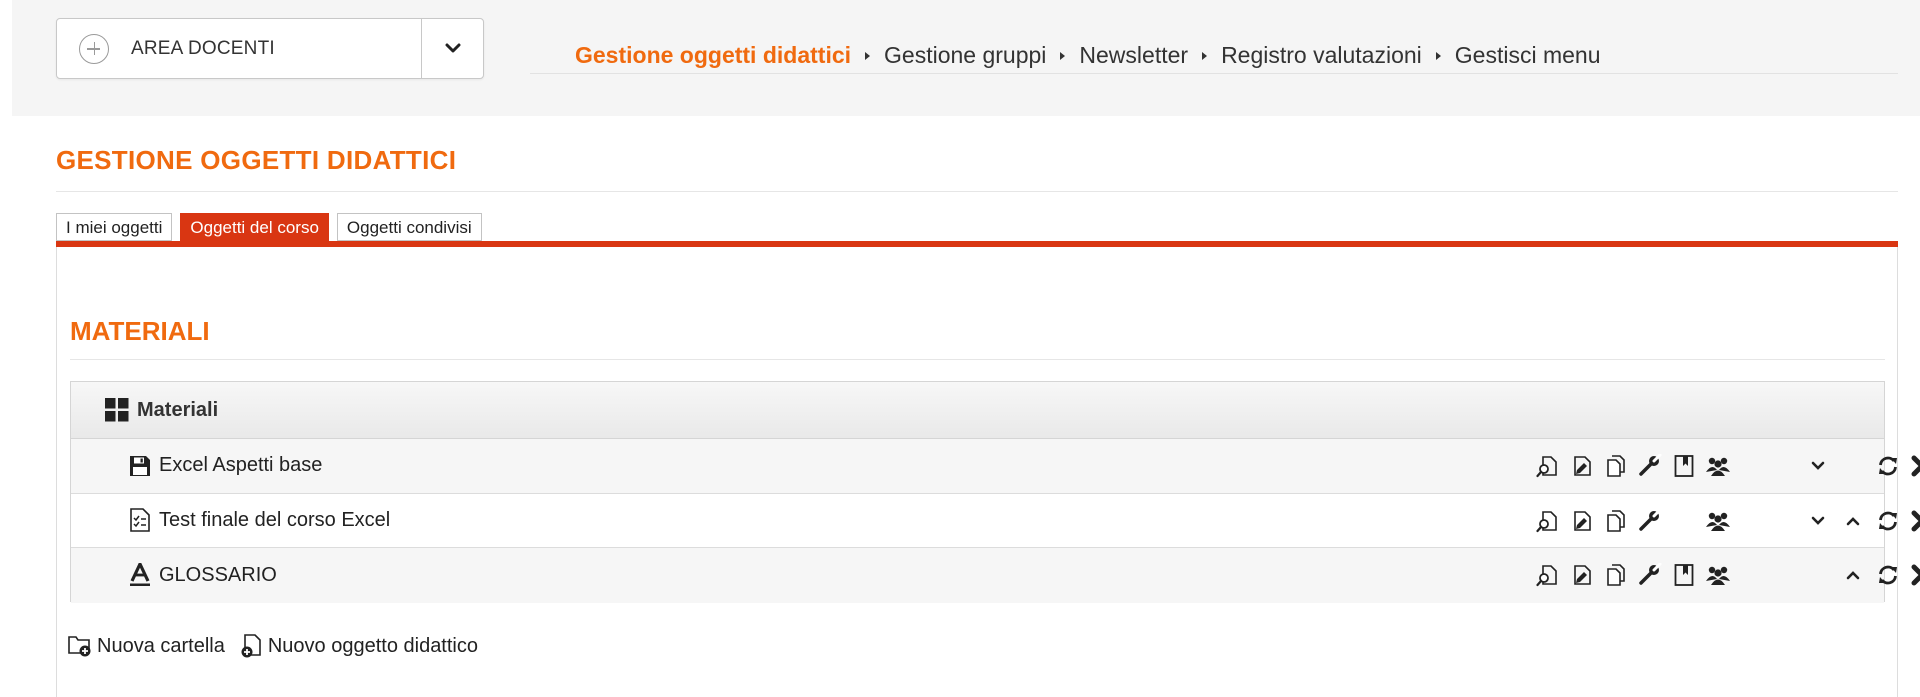 This screenshot has width=1920, height=697. What do you see at coordinates (114, 227) in the screenshot?
I see `tab-i-miei-oggetti: I miei oggetti` at bounding box center [114, 227].